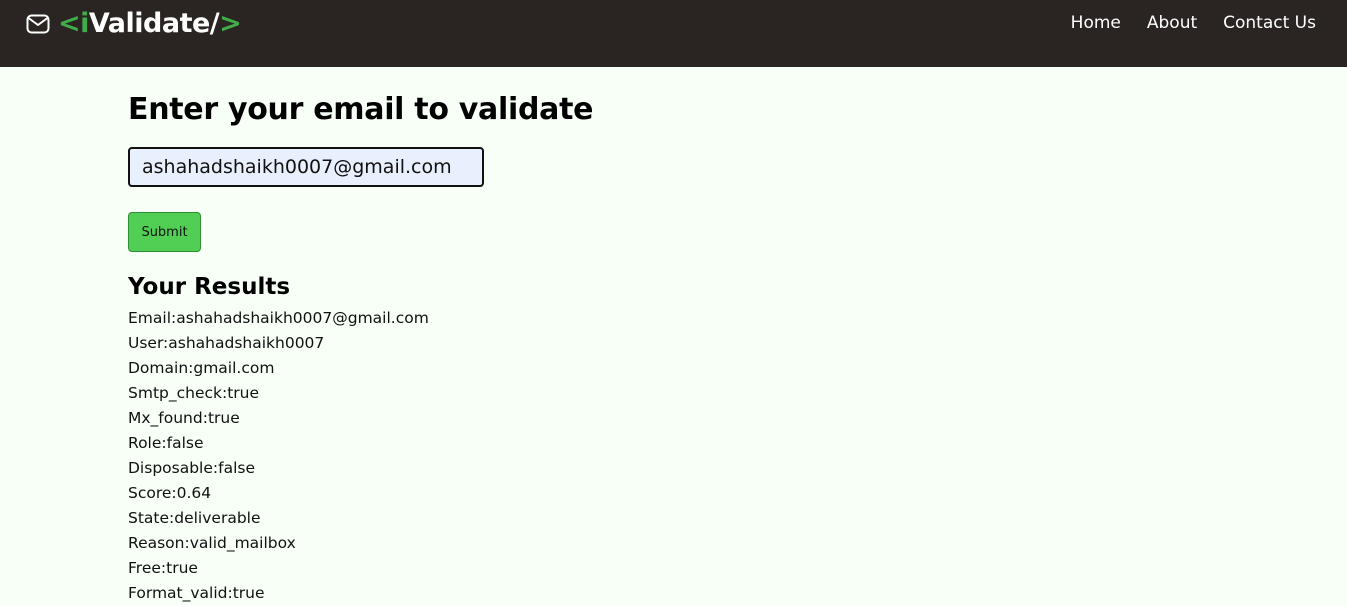  Describe the element at coordinates (184, 418) in the screenshot. I see `result-mx-found: Mx_found:true` at that location.